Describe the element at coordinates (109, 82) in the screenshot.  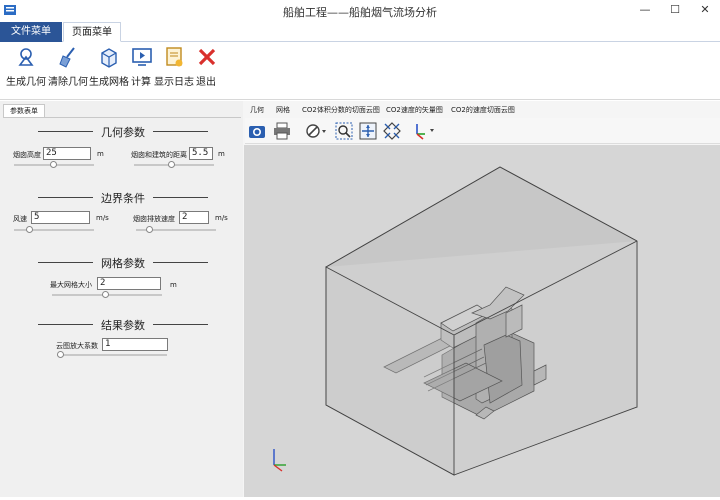
I see `generate-mesh-label: 生成网格` at that location.